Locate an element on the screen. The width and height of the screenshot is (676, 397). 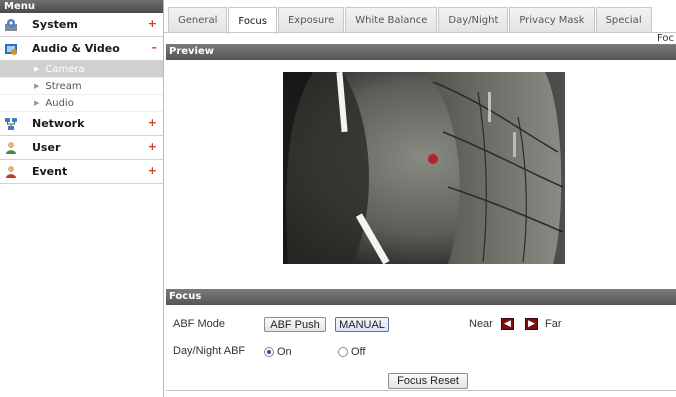
sidebar-item-label: Audio & Video is located at coordinates (76, 48).